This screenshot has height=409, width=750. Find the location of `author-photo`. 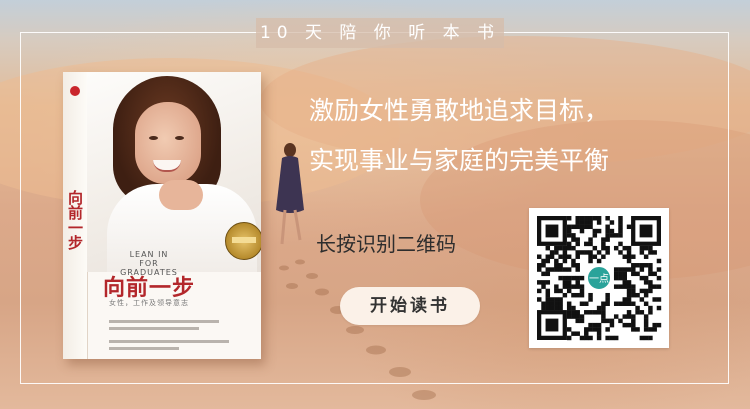

author-photo is located at coordinates (174, 172).